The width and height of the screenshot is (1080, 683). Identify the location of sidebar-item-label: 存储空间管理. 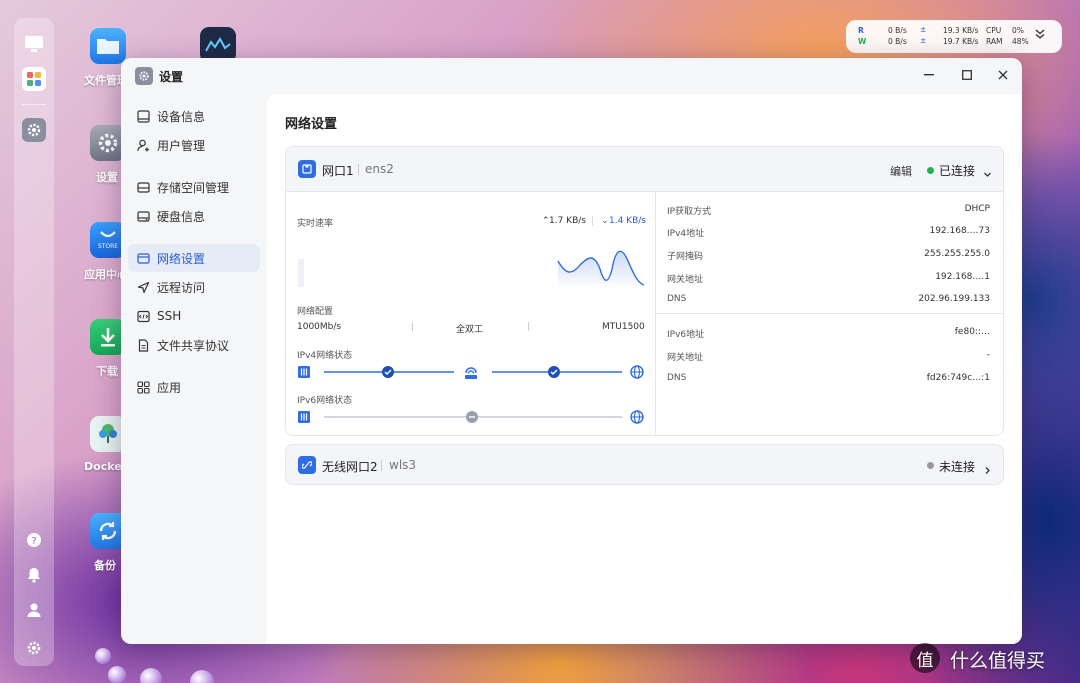
(193, 187).